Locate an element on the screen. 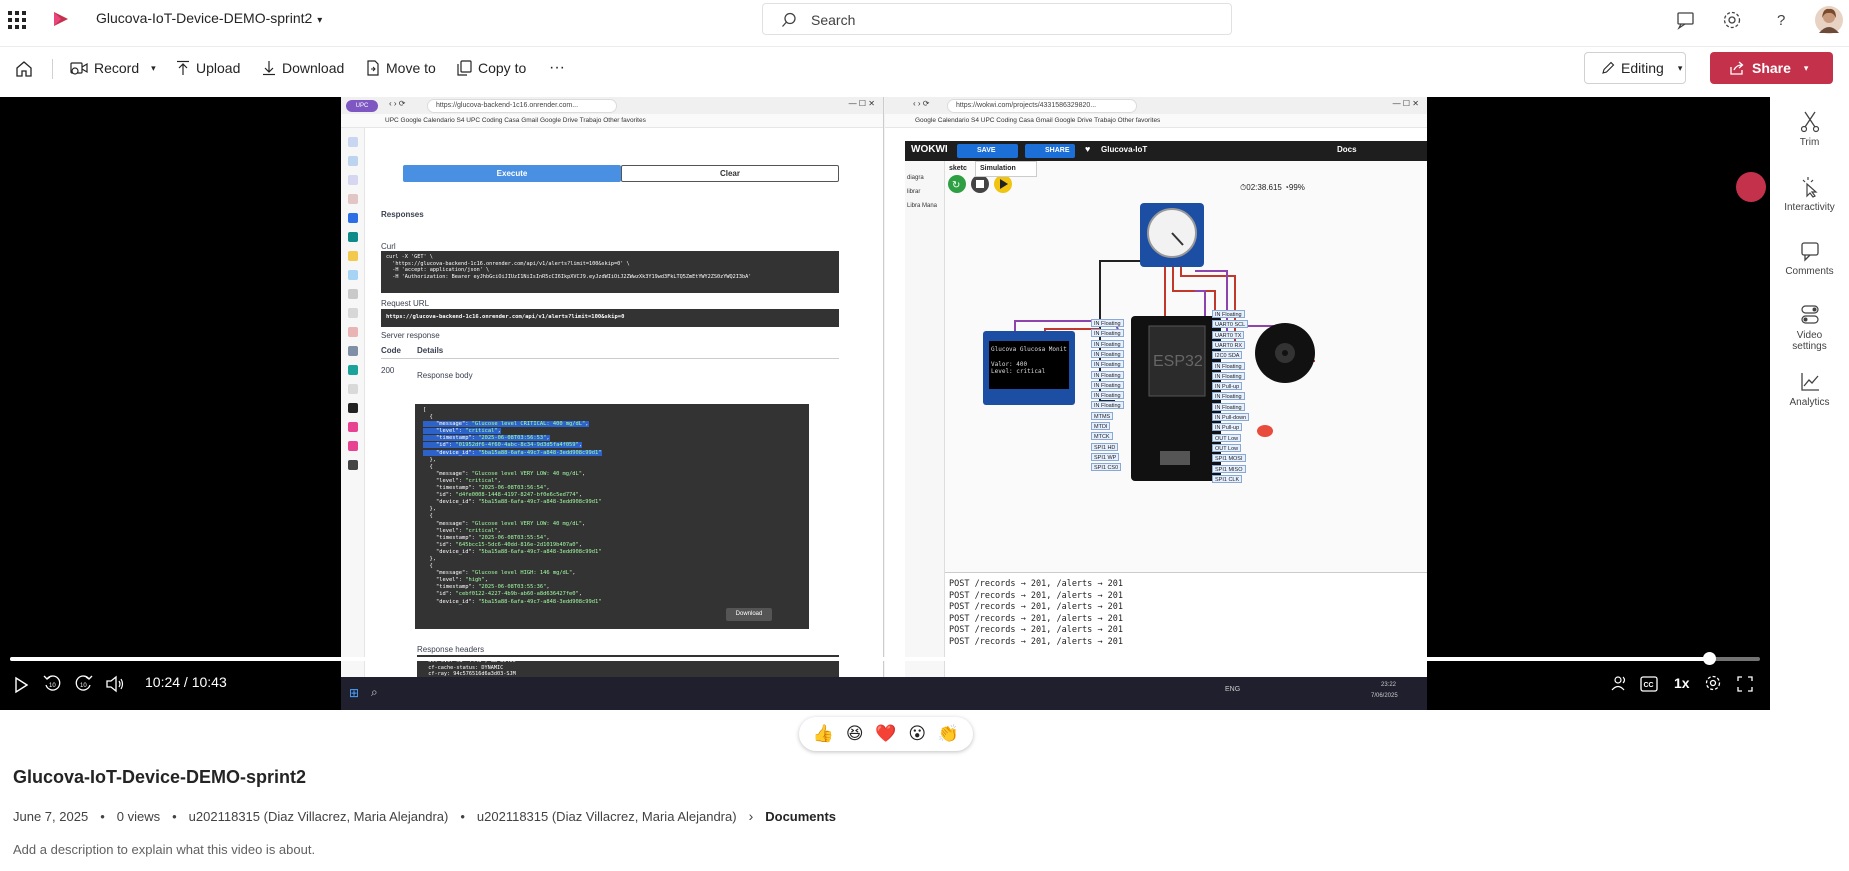  playback-speed-button: 1x is located at coordinates (1682, 685).